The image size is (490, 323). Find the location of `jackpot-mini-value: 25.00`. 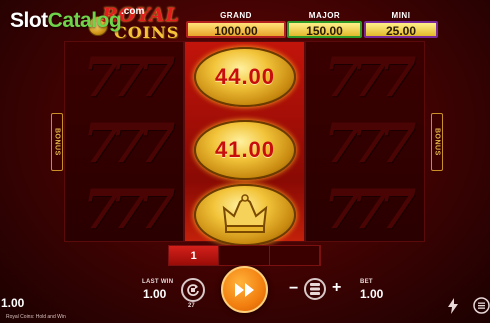

jackpot-mini-value: 25.00 is located at coordinates (401, 29).